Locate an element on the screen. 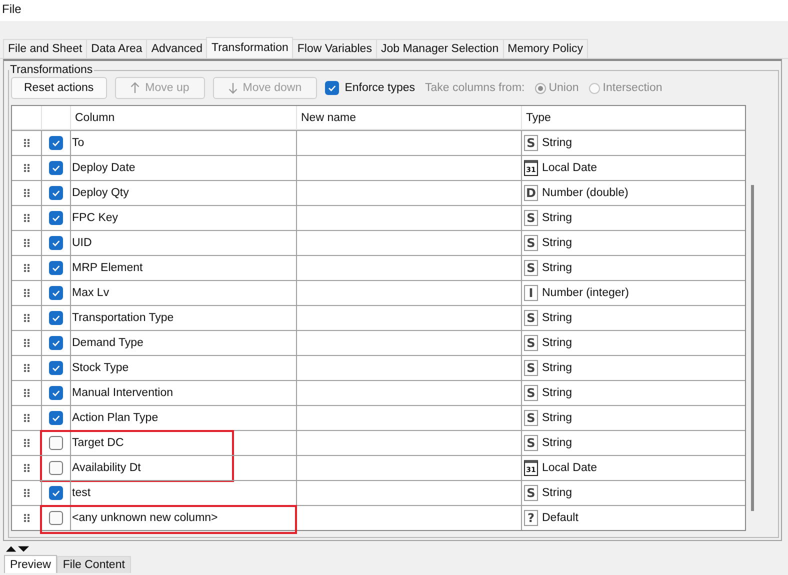 The height and width of the screenshot is (575, 788). tab: Preview is located at coordinates (30, 564).